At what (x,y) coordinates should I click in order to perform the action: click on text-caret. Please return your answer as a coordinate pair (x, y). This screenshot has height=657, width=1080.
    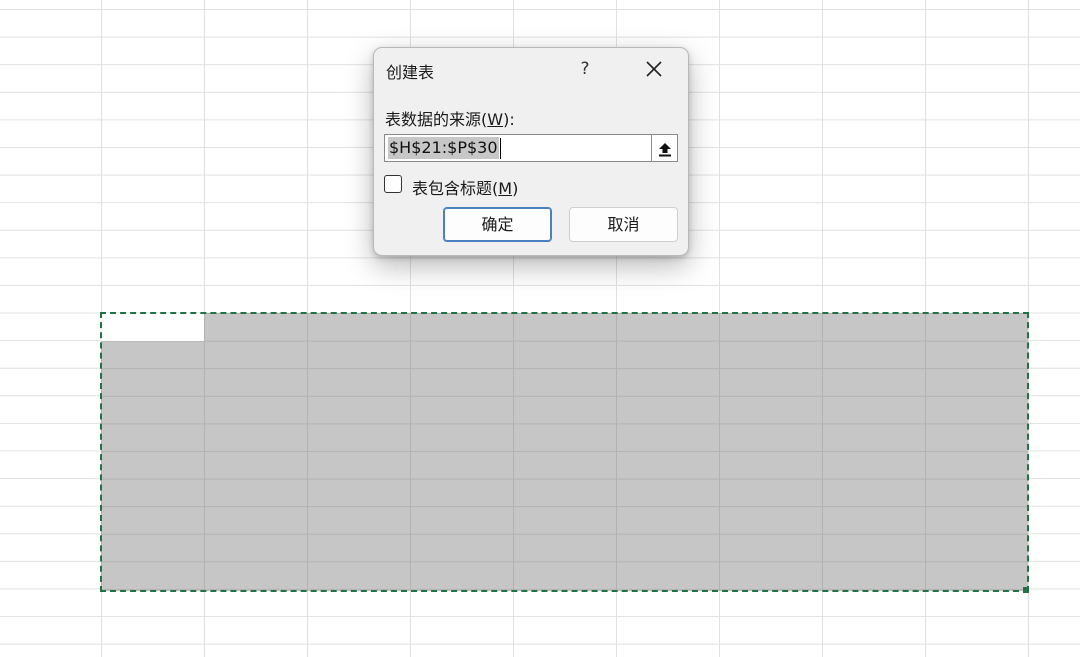
    Looking at the image, I should click on (500, 148).